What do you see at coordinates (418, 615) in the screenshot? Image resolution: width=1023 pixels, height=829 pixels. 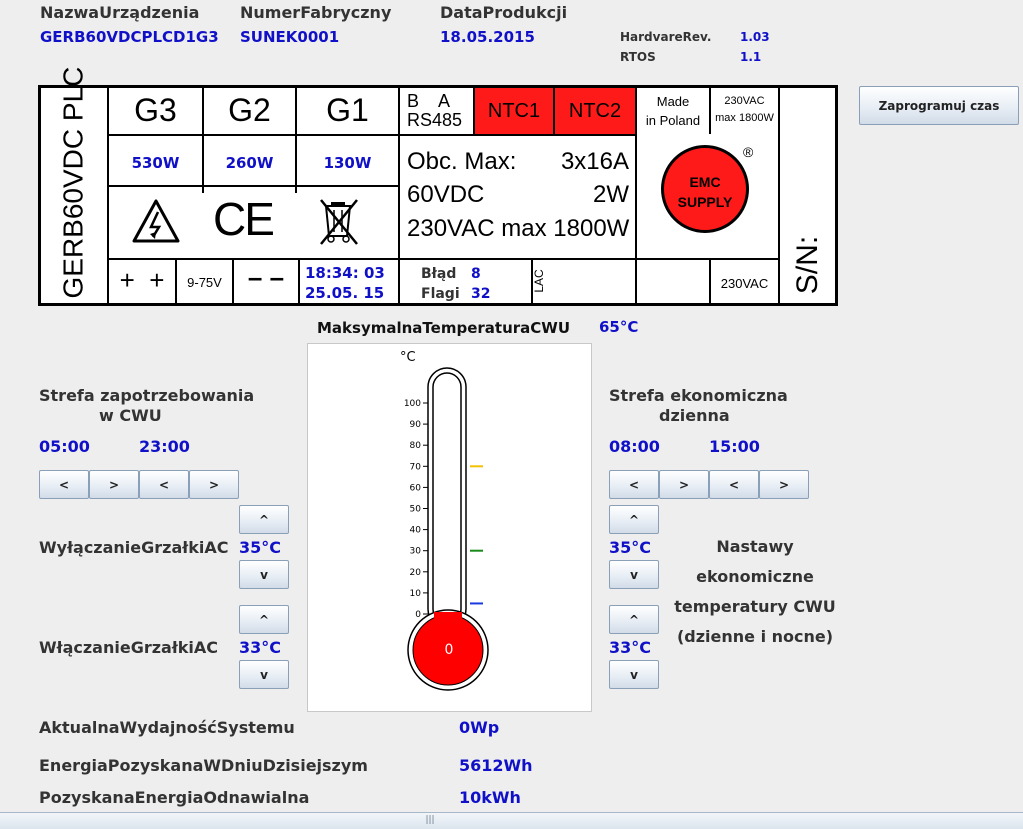 I see `thermometer-tick-label: 0` at bounding box center [418, 615].